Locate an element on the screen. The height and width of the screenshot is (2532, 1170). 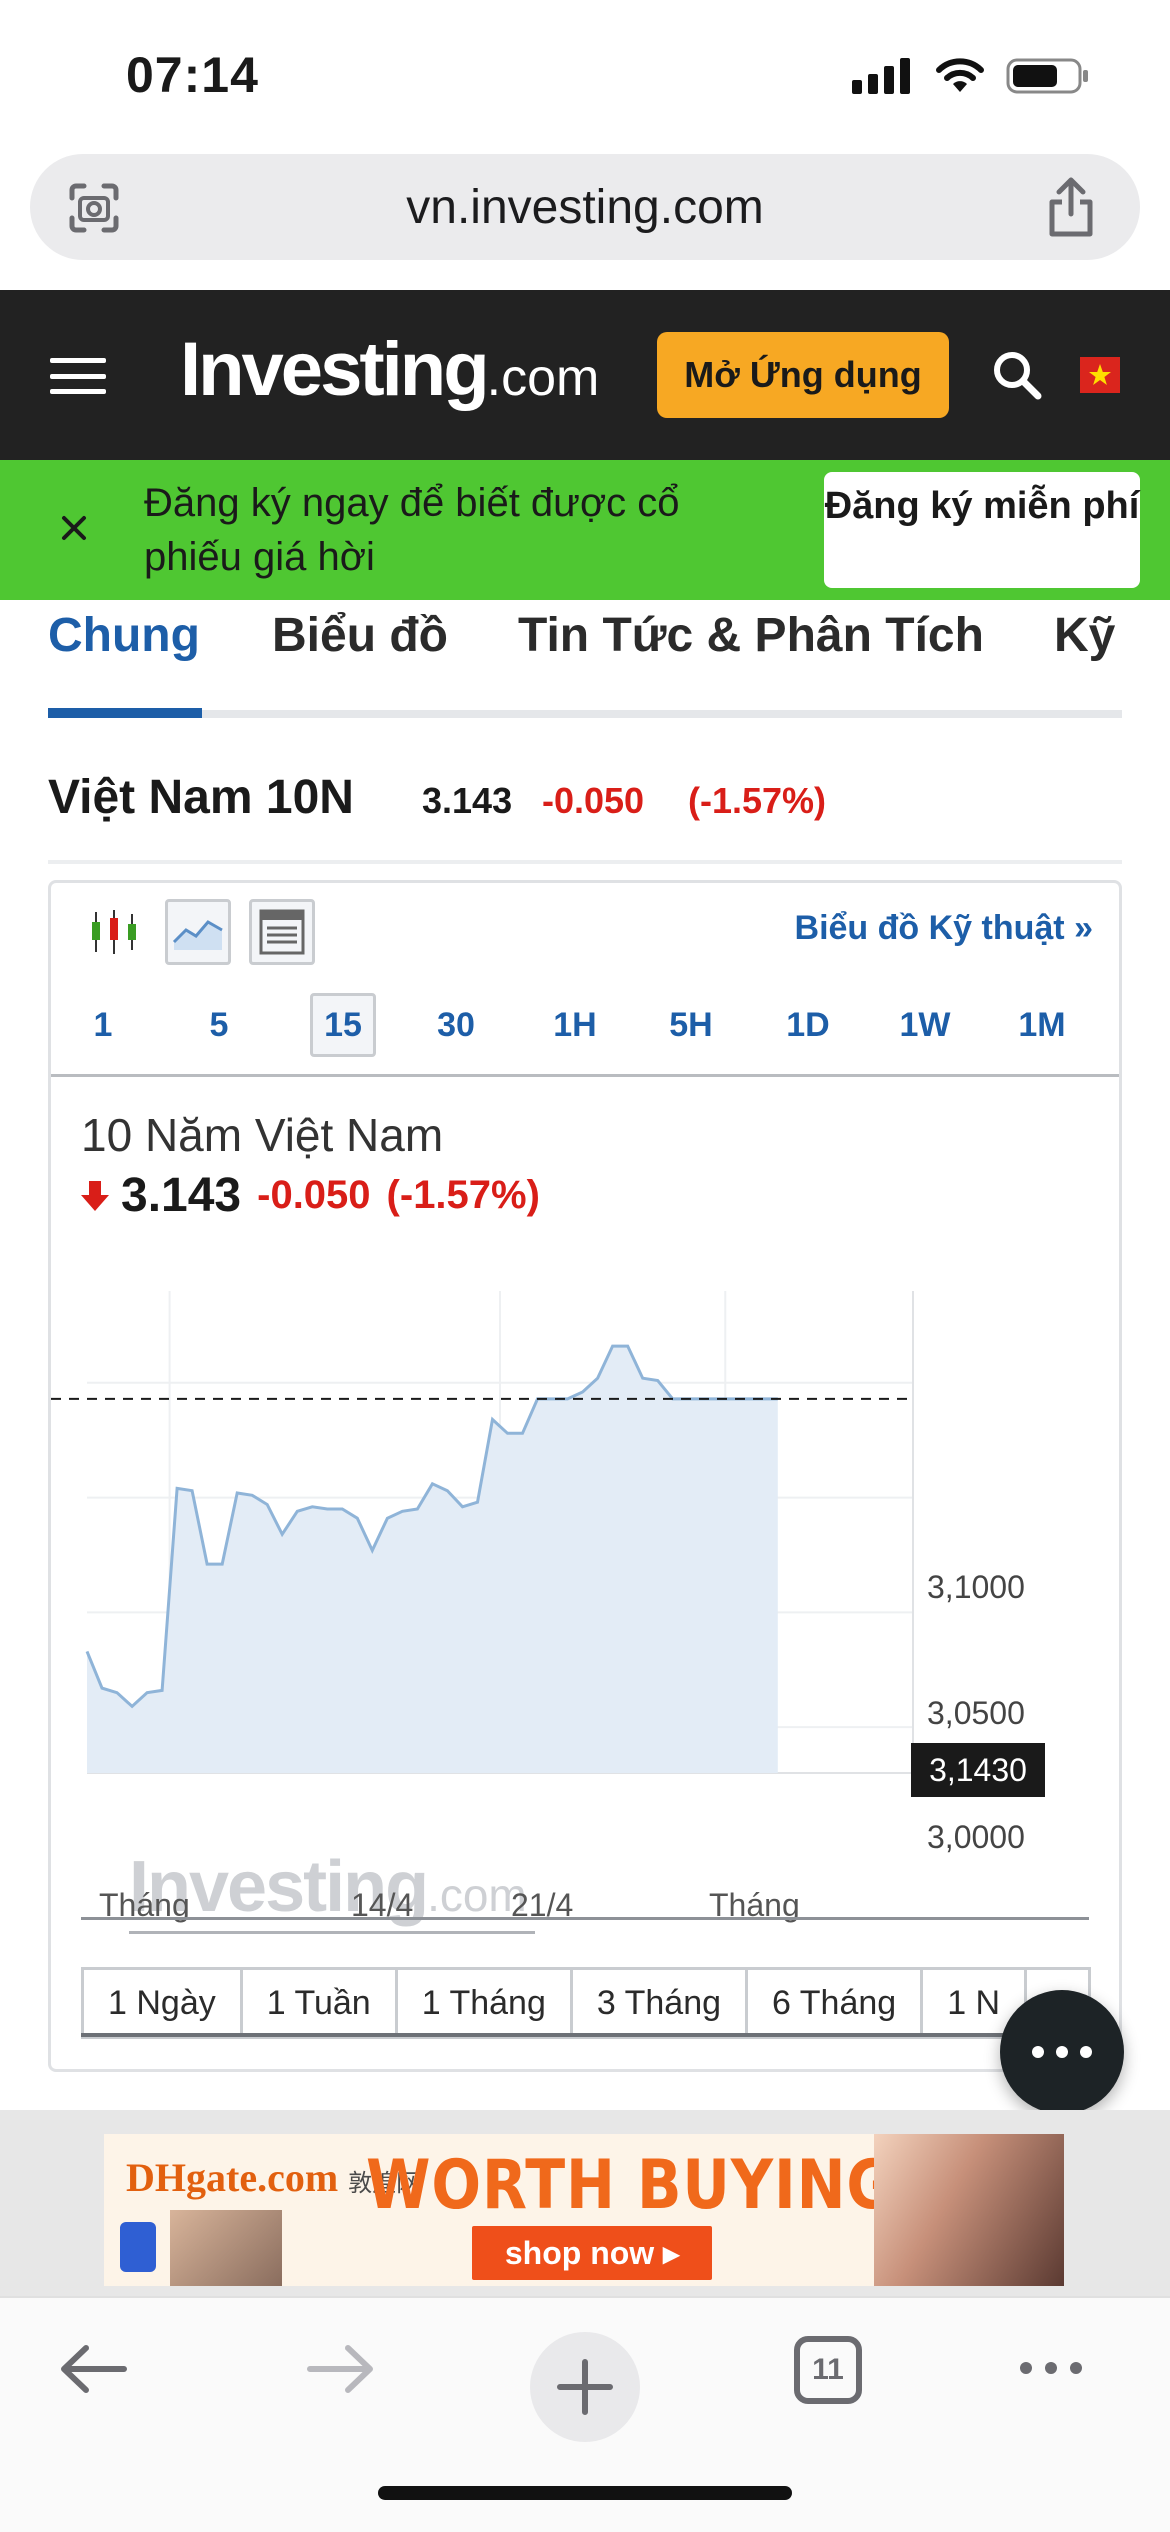
chart-price-row: 3.143 -0.050 (-1.57%) is located at coordinates (310, 1195).